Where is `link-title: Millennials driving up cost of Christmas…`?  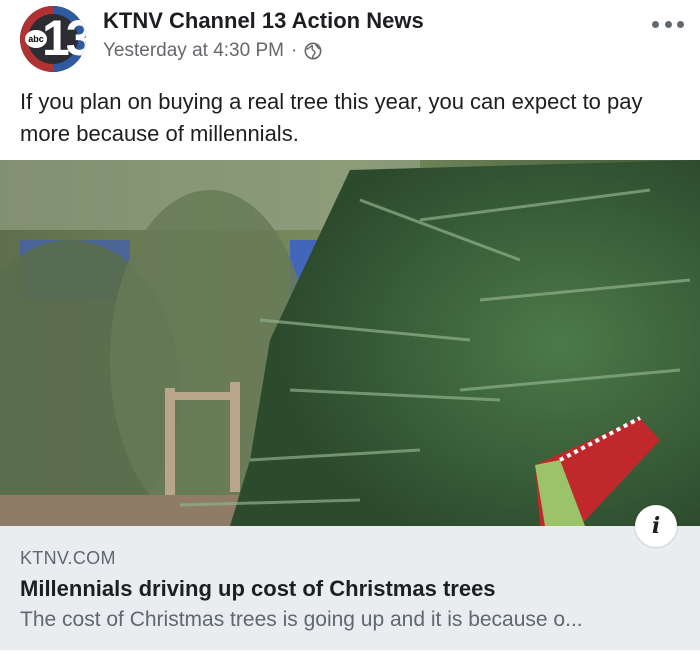
link-title: Millennials driving up cost of Christmas… is located at coordinates (258, 589).